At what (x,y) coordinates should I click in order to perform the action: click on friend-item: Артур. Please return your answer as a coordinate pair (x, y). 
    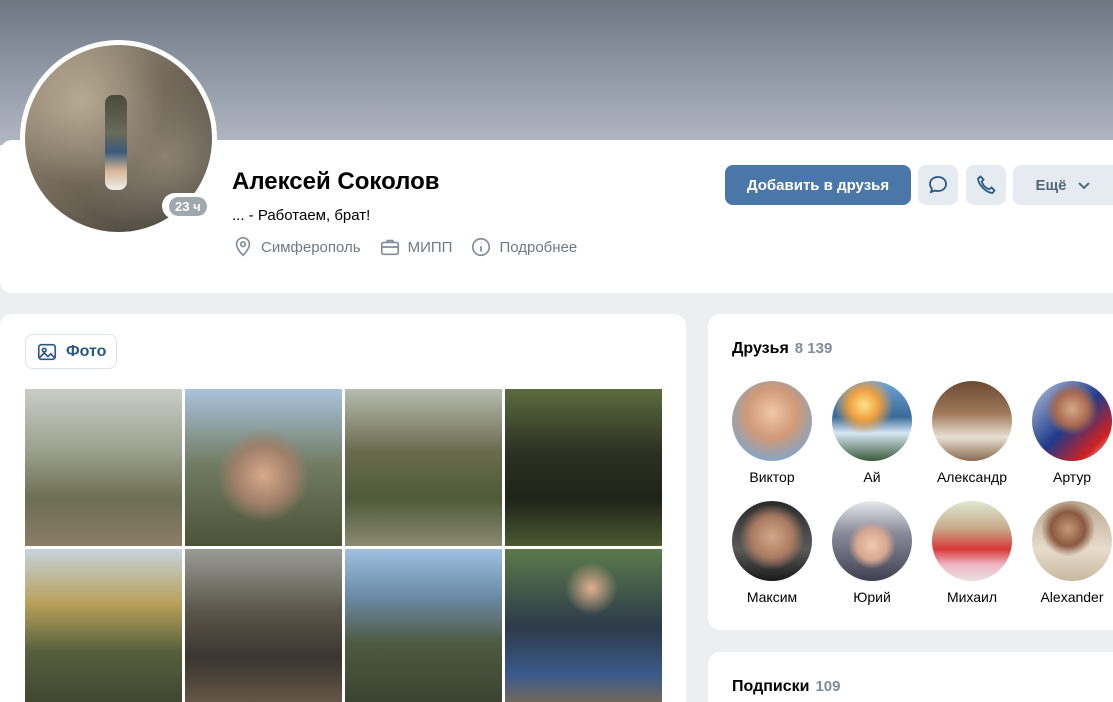
    Looking at the image, I should click on (1067, 433).